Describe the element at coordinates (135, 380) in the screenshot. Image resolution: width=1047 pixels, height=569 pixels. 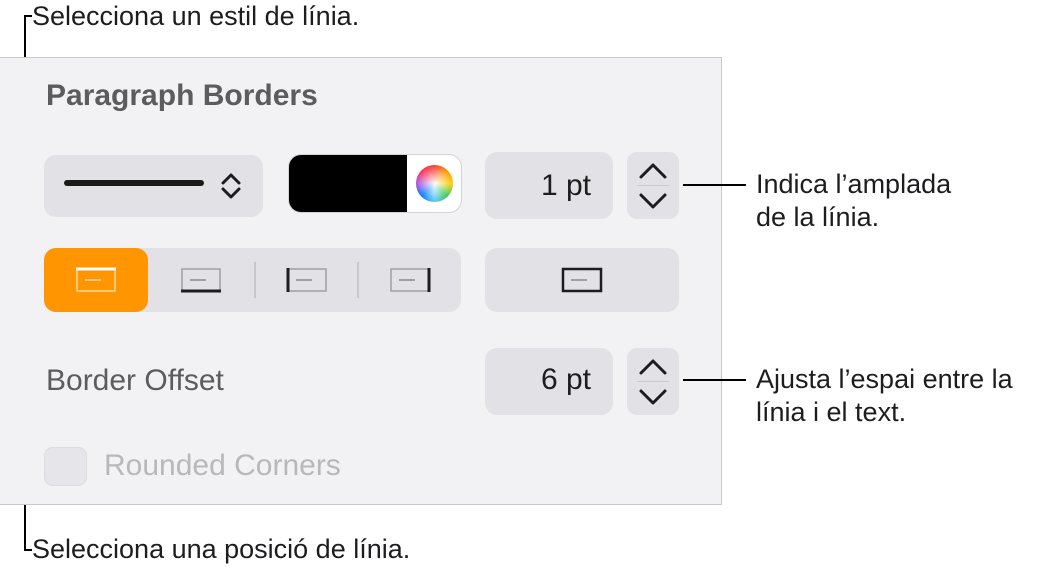
I see `border-offset-label: Border Offset` at that location.